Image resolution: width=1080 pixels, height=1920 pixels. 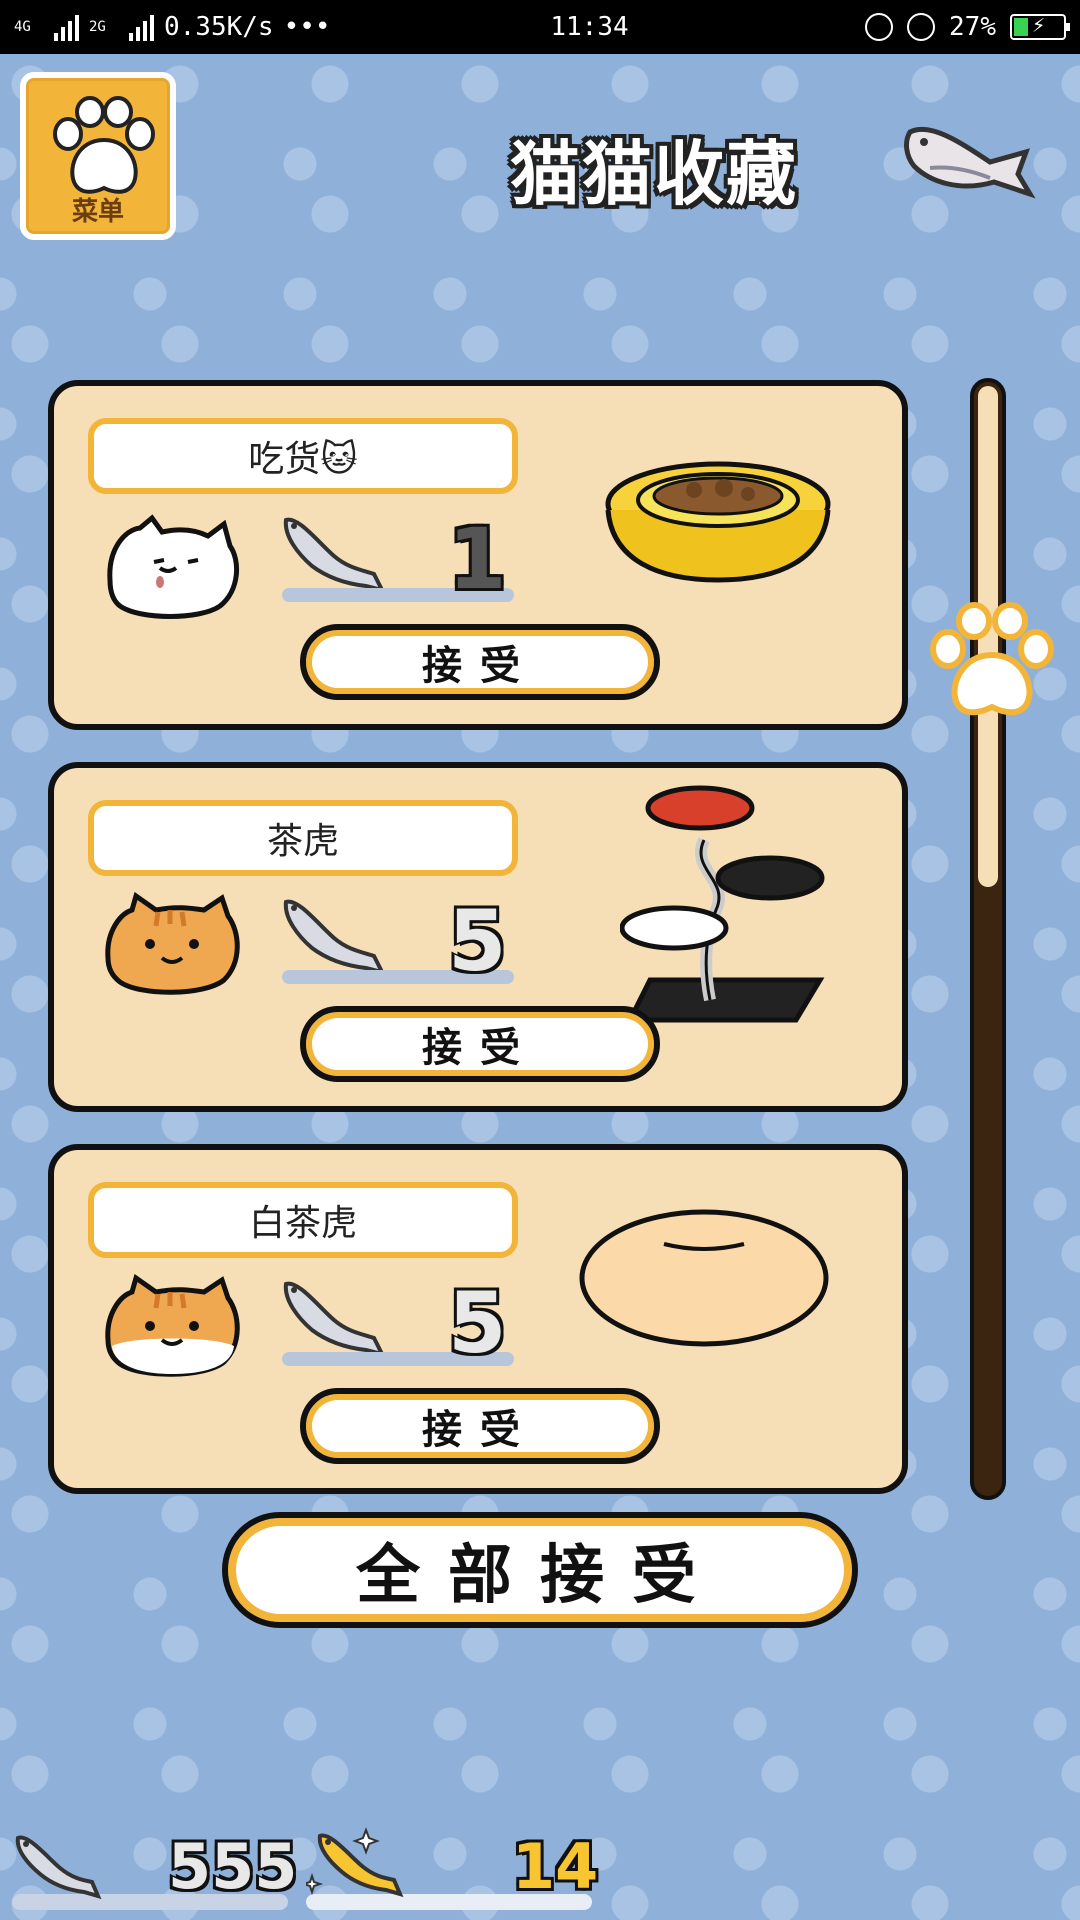 What do you see at coordinates (879, 27) in the screenshot?
I see `headset-icon` at bounding box center [879, 27].